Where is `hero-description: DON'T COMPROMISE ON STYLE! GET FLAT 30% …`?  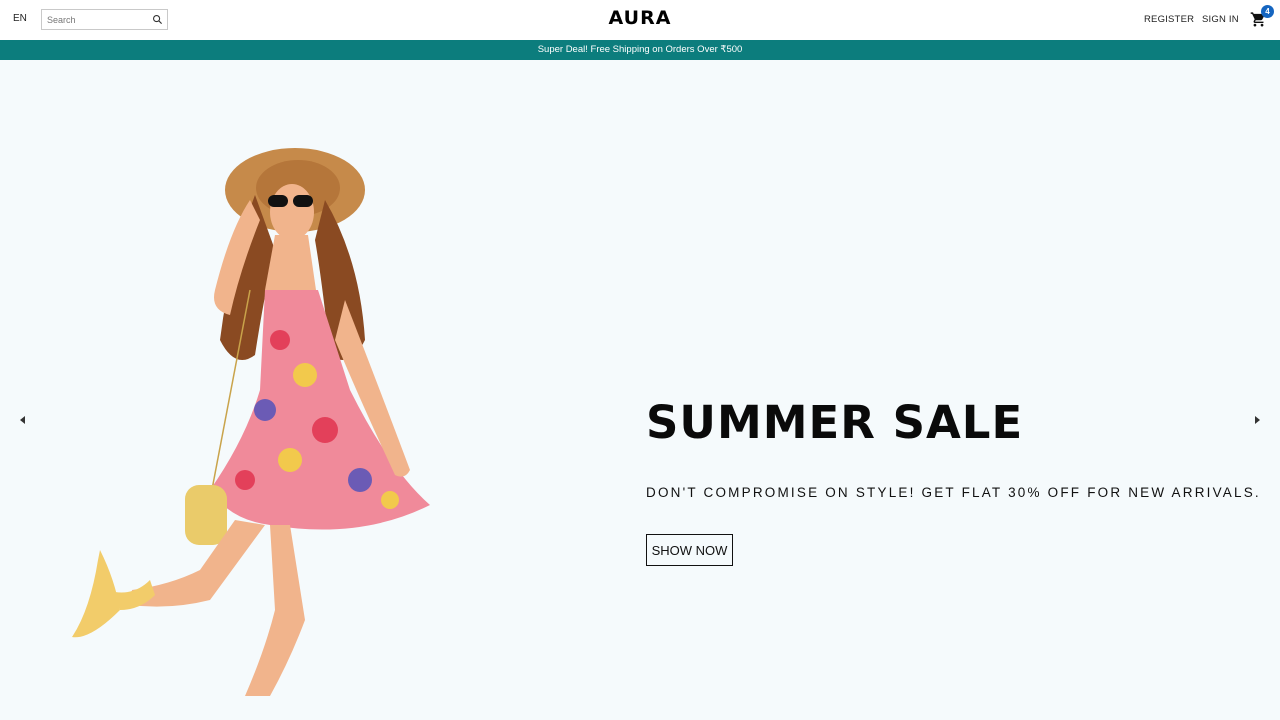 hero-description: DON'T COMPROMISE ON STYLE! GET FLAT 30% … is located at coordinates (953, 492).